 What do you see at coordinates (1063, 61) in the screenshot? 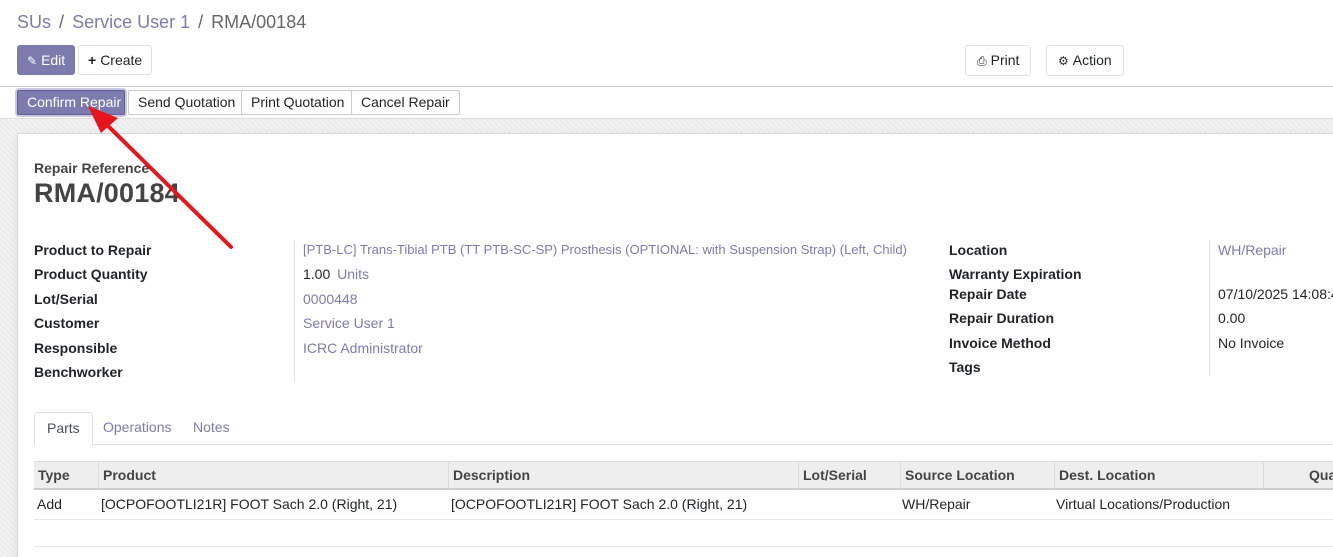
I see `gear-icon: ⚙` at bounding box center [1063, 61].